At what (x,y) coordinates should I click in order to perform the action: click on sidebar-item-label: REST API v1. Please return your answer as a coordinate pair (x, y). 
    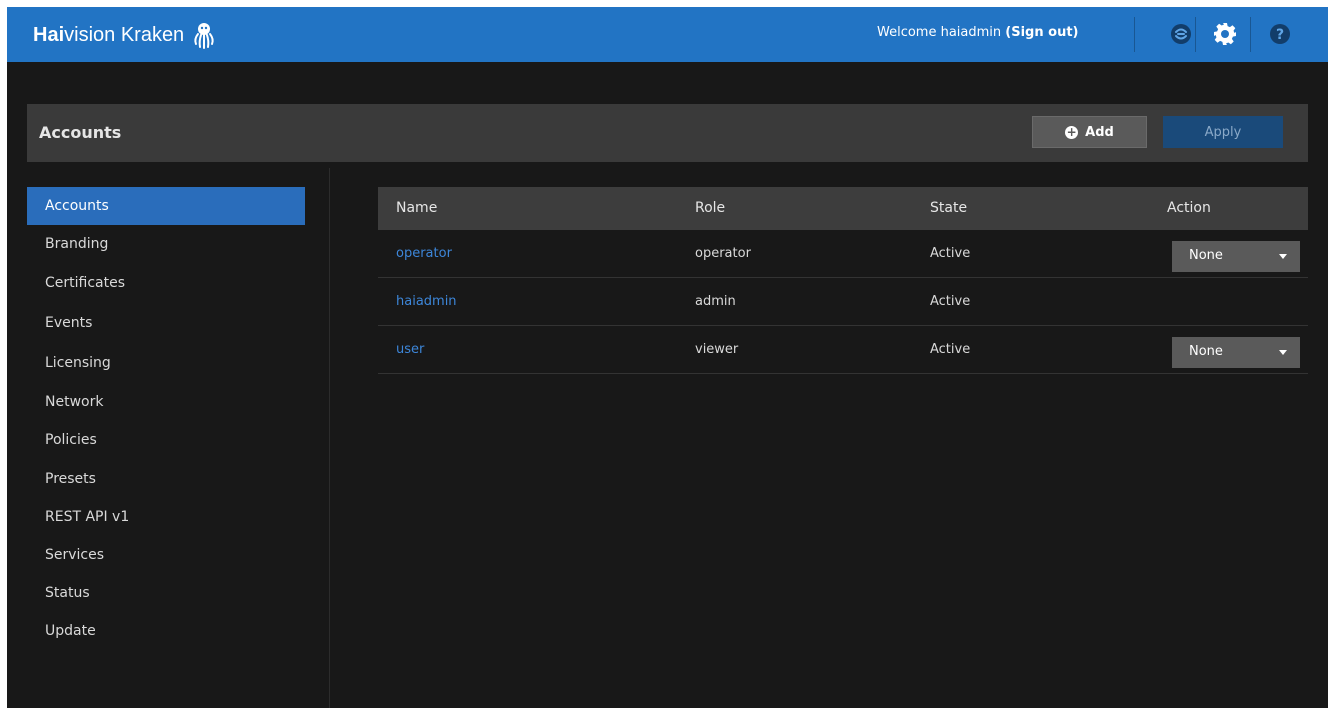
    Looking at the image, I should click on (87, 517).